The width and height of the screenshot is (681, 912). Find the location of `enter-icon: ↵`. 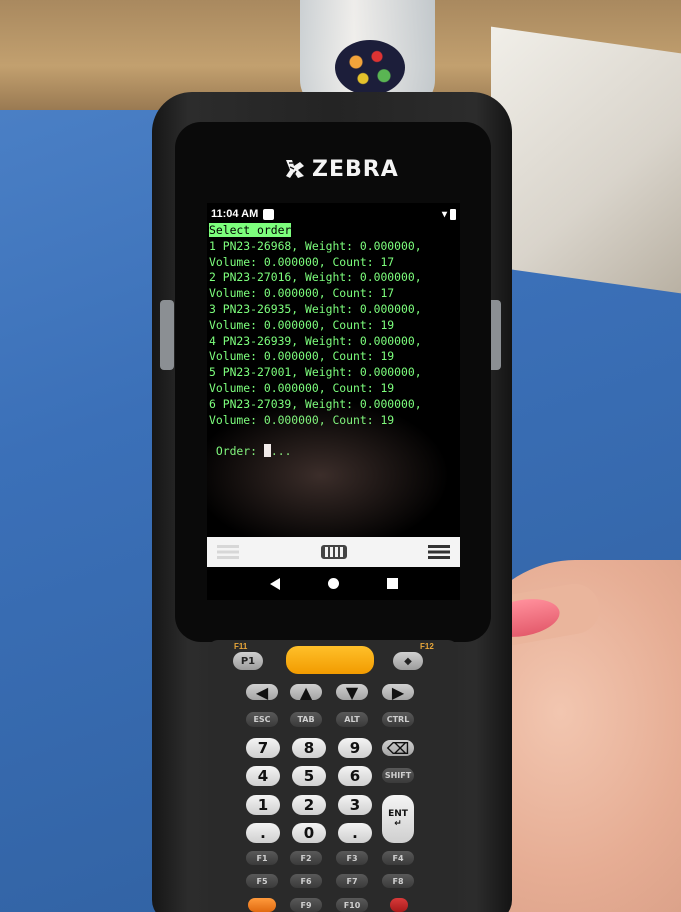

enter-icon: ↵ is located at coordinates (398, 824).